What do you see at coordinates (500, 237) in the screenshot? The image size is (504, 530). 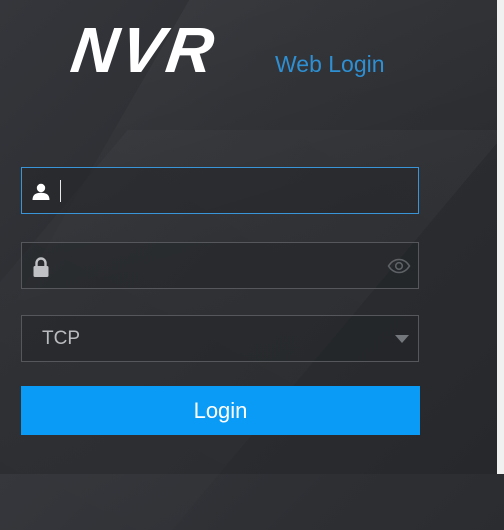 I see `page-edge` at bounding box center [500, 237].